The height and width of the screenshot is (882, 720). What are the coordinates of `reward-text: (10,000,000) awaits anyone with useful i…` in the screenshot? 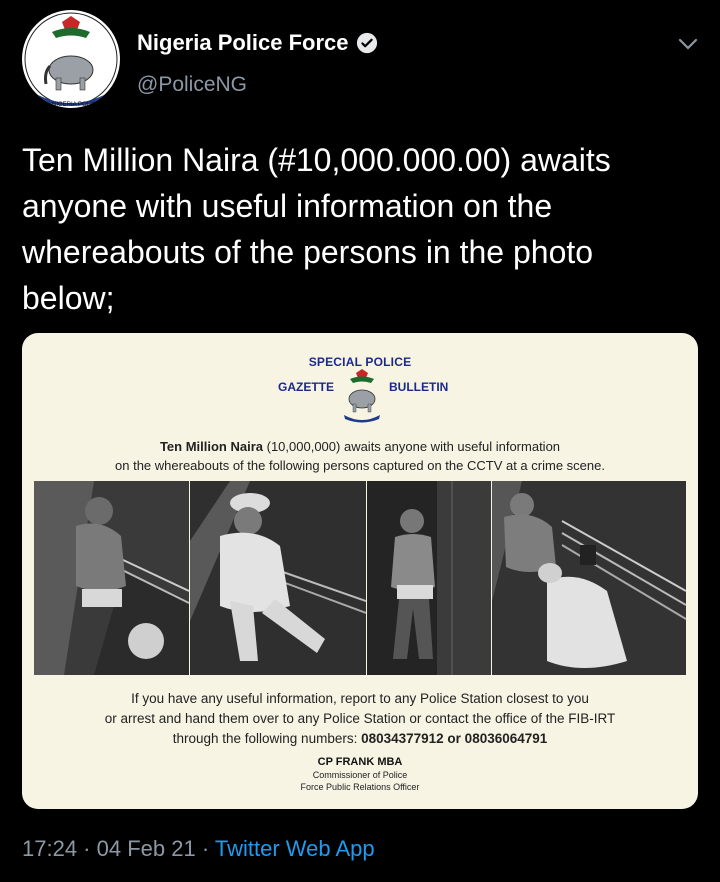 It's located at (412, 446).